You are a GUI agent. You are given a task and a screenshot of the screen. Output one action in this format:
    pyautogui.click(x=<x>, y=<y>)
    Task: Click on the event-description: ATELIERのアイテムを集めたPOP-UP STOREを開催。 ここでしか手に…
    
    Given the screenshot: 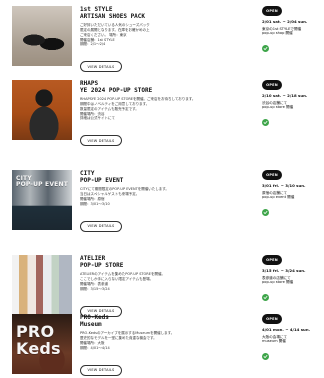 What is the action you would take?
    pyautogui.click(x=160, y=281)
    